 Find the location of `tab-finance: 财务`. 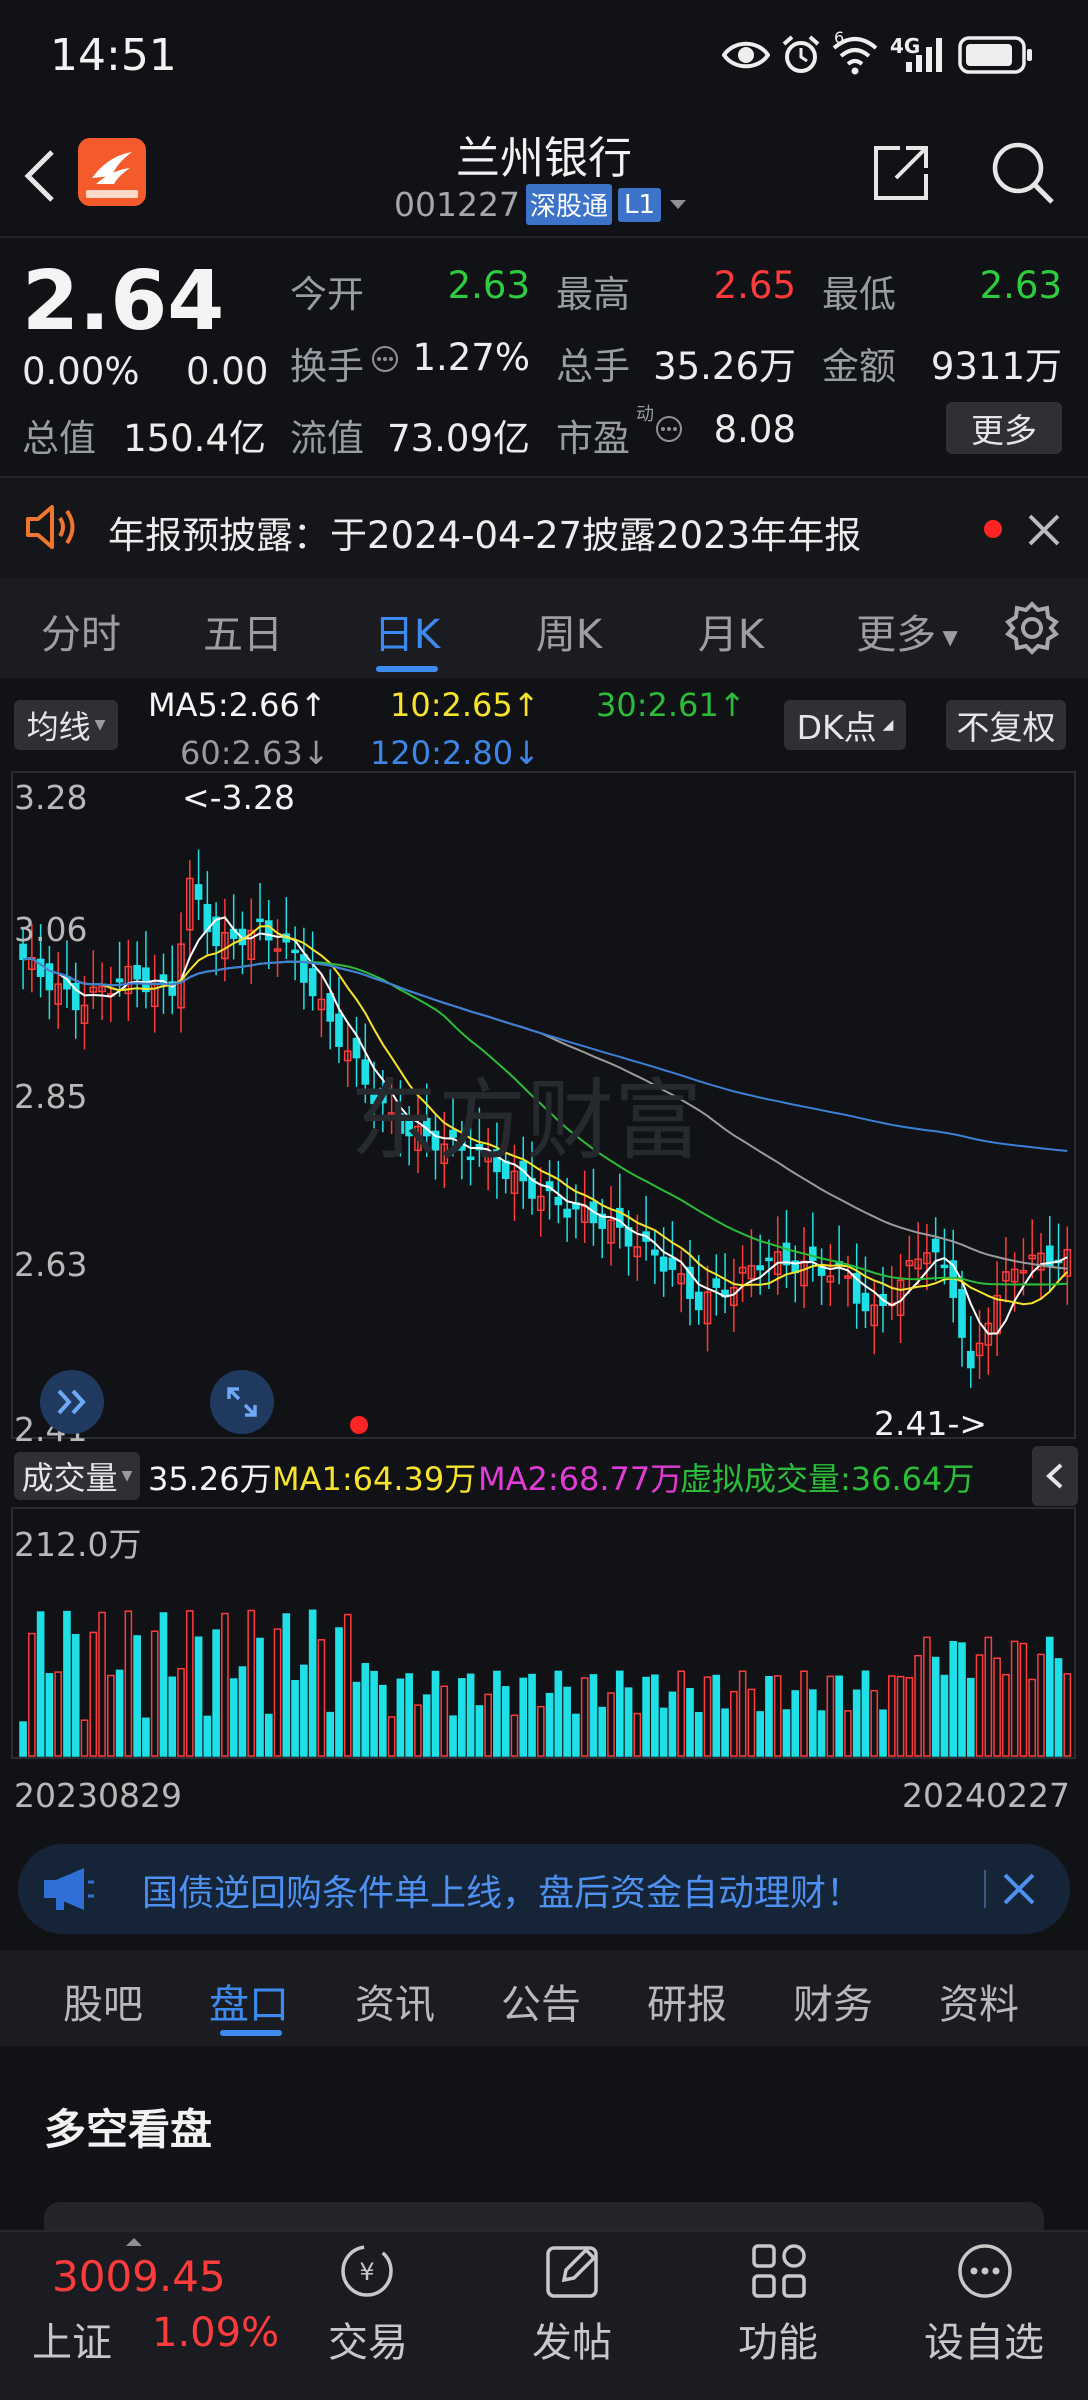

tab-finance: 财务 is located at coordinates (833, 2001).